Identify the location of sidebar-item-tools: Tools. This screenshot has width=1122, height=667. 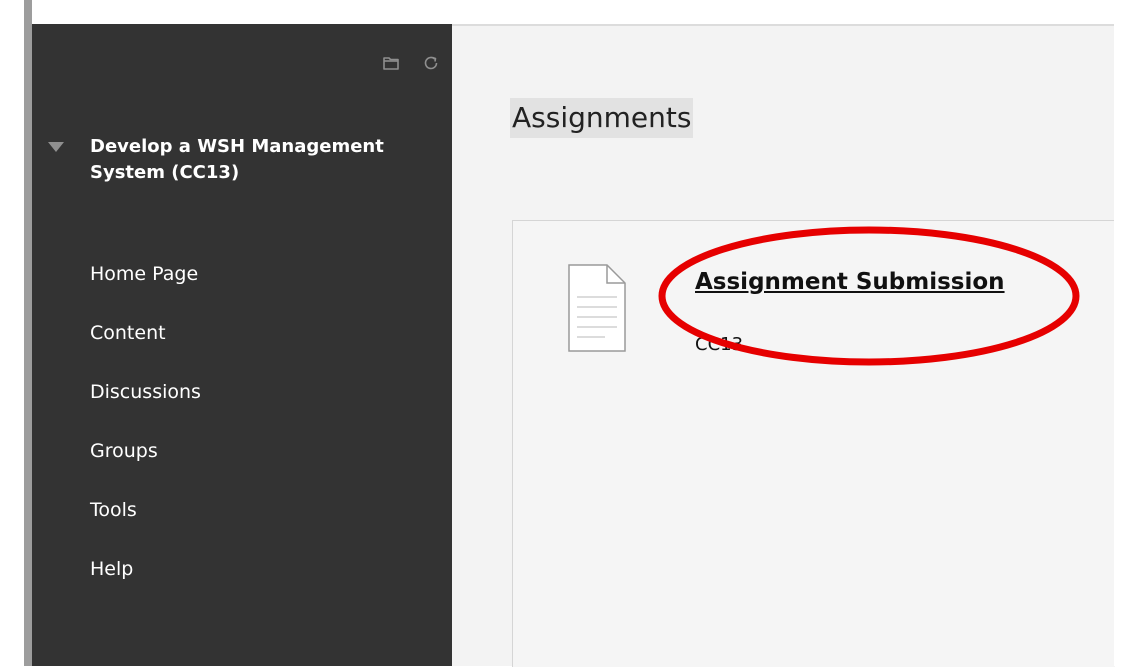
(145, 510).